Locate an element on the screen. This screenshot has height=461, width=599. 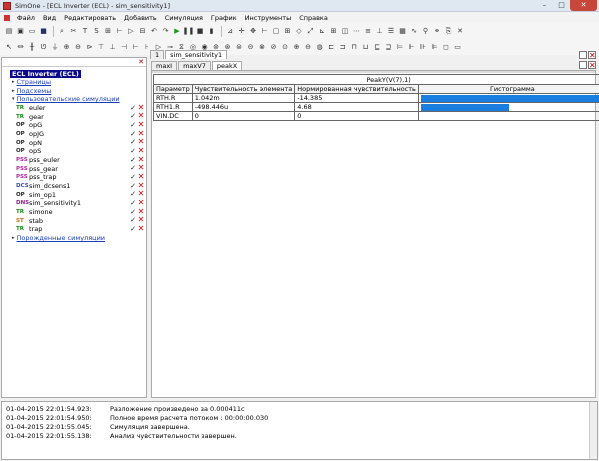
sim-item: DCS sim_dcsens1 ✓ ✕ is located at coordinates (81, 186).